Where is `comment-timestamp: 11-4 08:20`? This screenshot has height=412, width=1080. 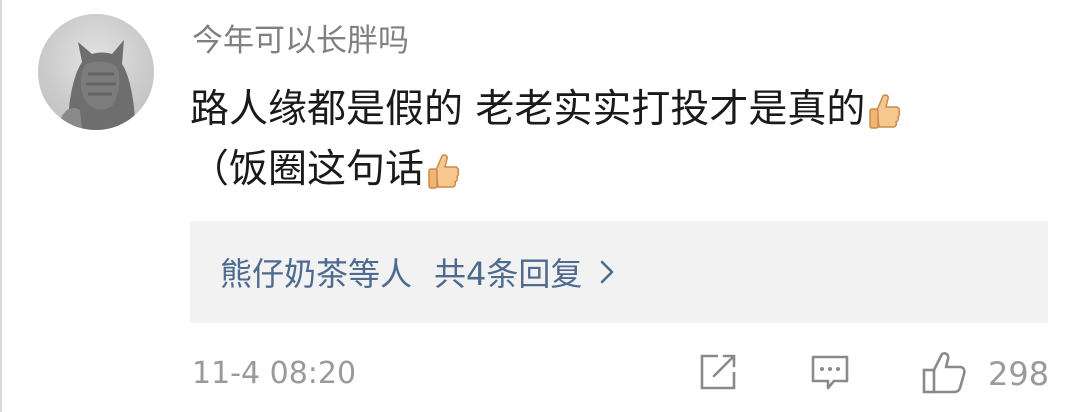
comment-timestamp: 11-4 08:20 is located at coordinates (274, 373).